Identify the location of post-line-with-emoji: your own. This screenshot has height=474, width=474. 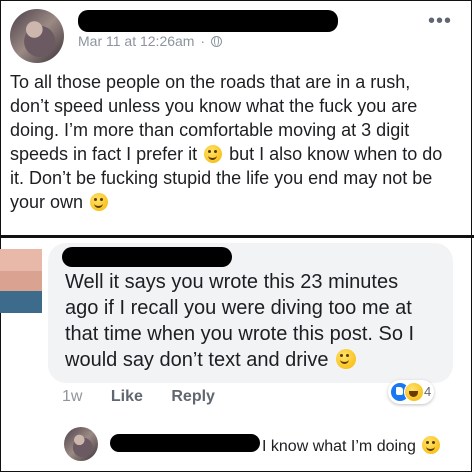
(237, 202).